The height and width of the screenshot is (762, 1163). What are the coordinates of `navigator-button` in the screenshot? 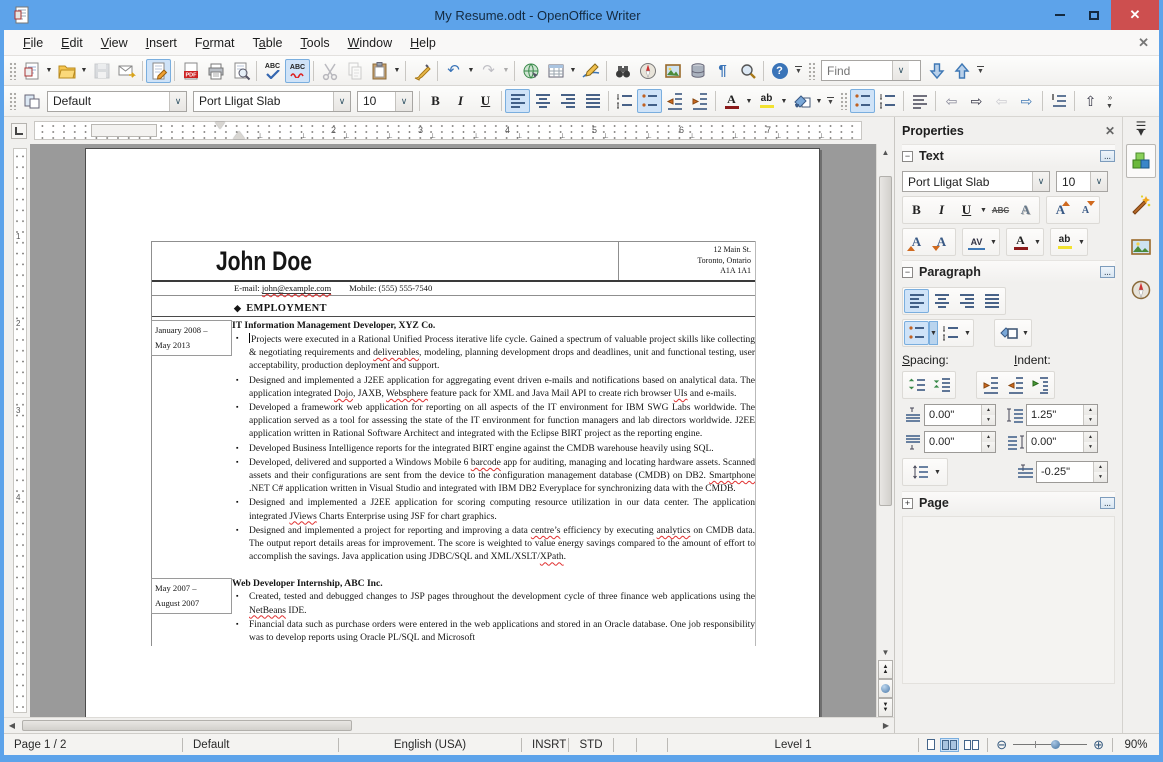 It's located at (647, 71).